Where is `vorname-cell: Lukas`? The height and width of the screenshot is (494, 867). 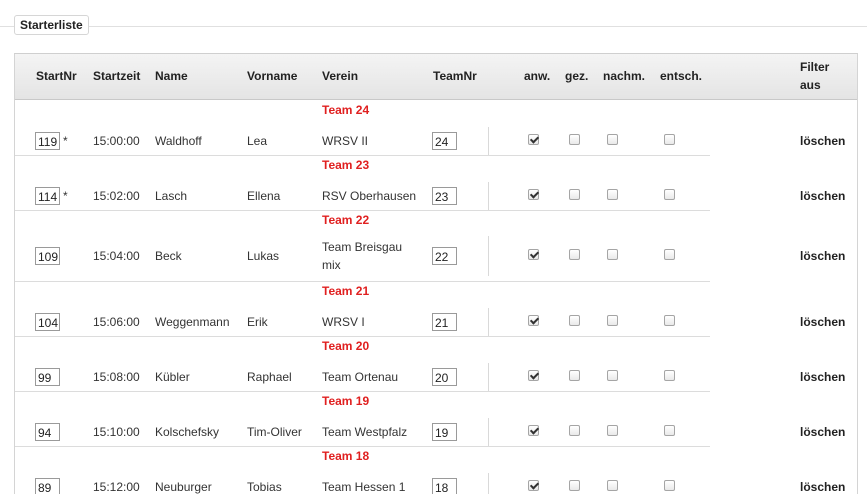 vorname-cell: Lukas is located at coordinates (263, 256).